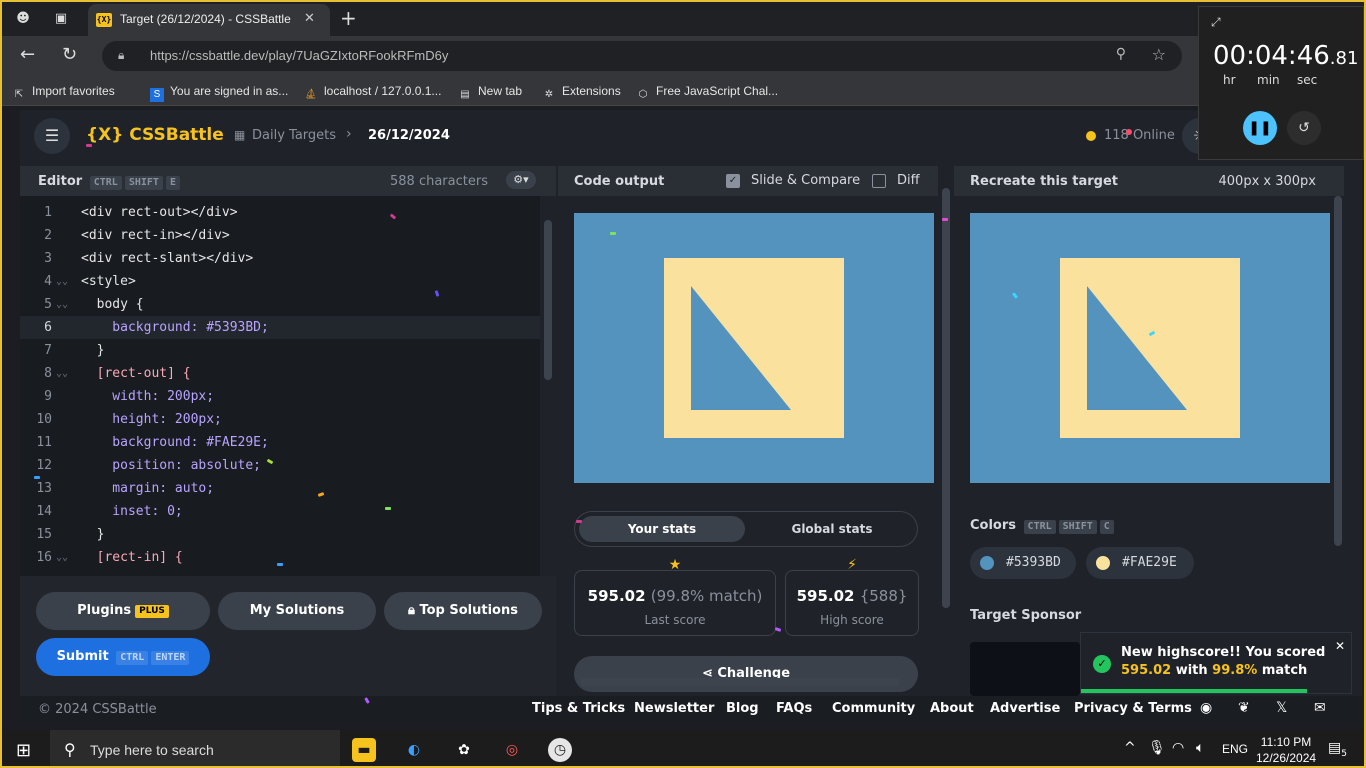  What do you see at coordinates (490, 93) in the screenshot?
I see `fav-new-tab: ▤ New tab` at bounding box center [490, 93].